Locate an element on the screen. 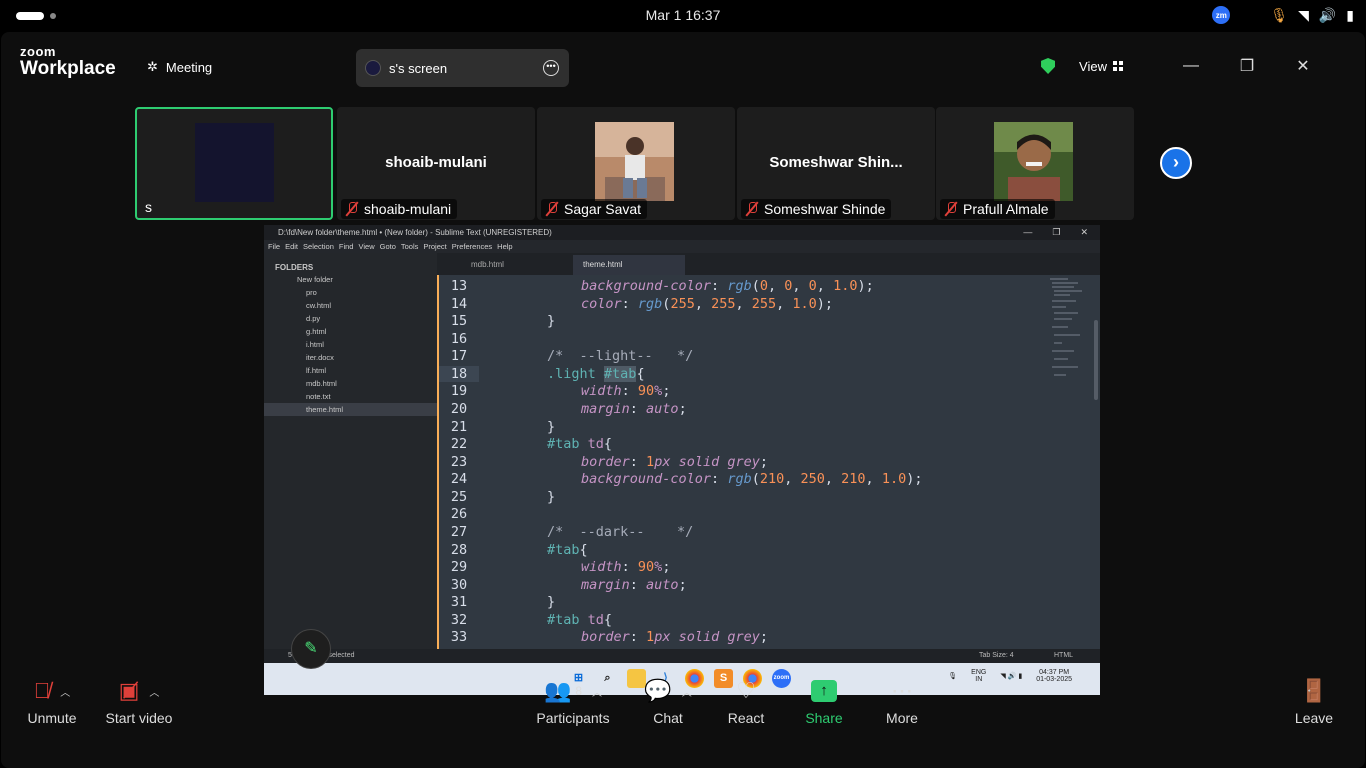 This screenshot has width=1366, height=768. chat-caret: ︿ is located at coordinates (687, 691).